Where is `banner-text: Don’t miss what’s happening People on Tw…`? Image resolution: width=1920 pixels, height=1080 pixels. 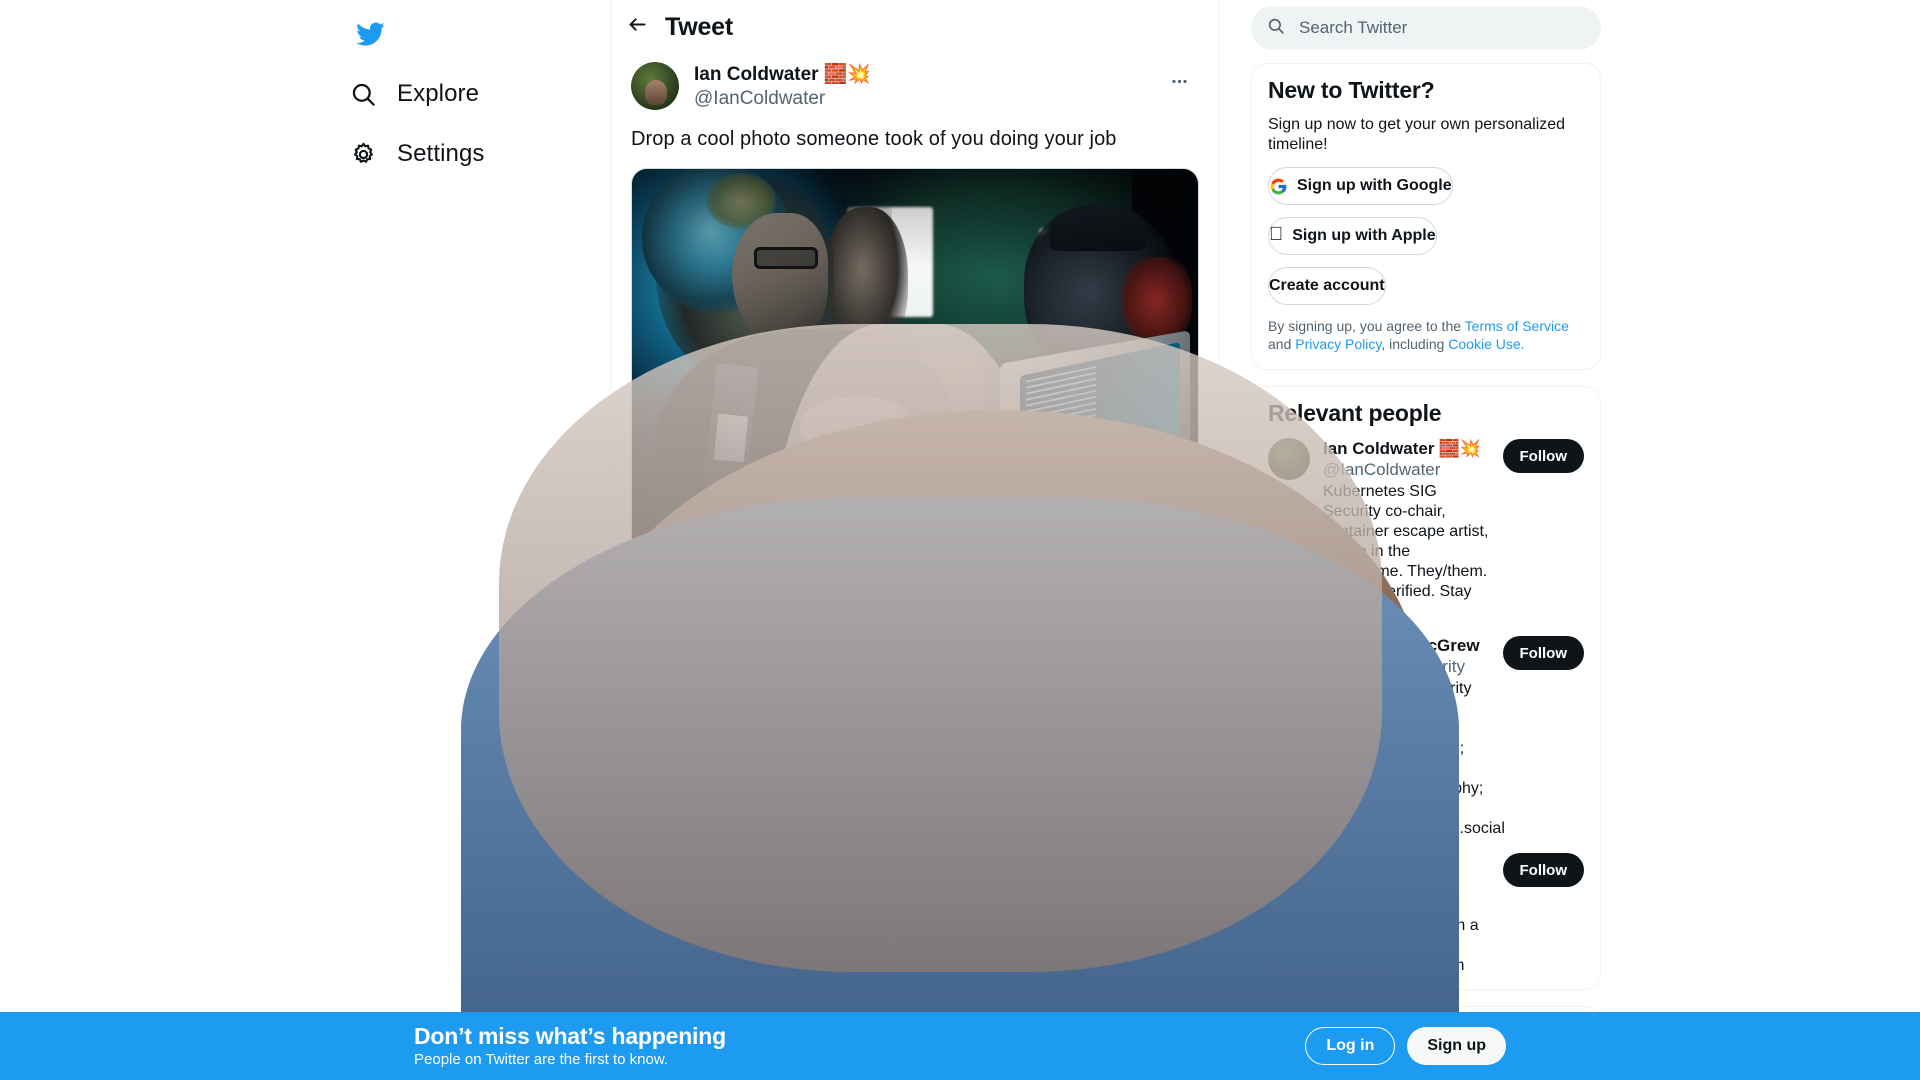 banner-text: Don’t miss what’s happening People on Tw… is located at coordinates (859, 1046).